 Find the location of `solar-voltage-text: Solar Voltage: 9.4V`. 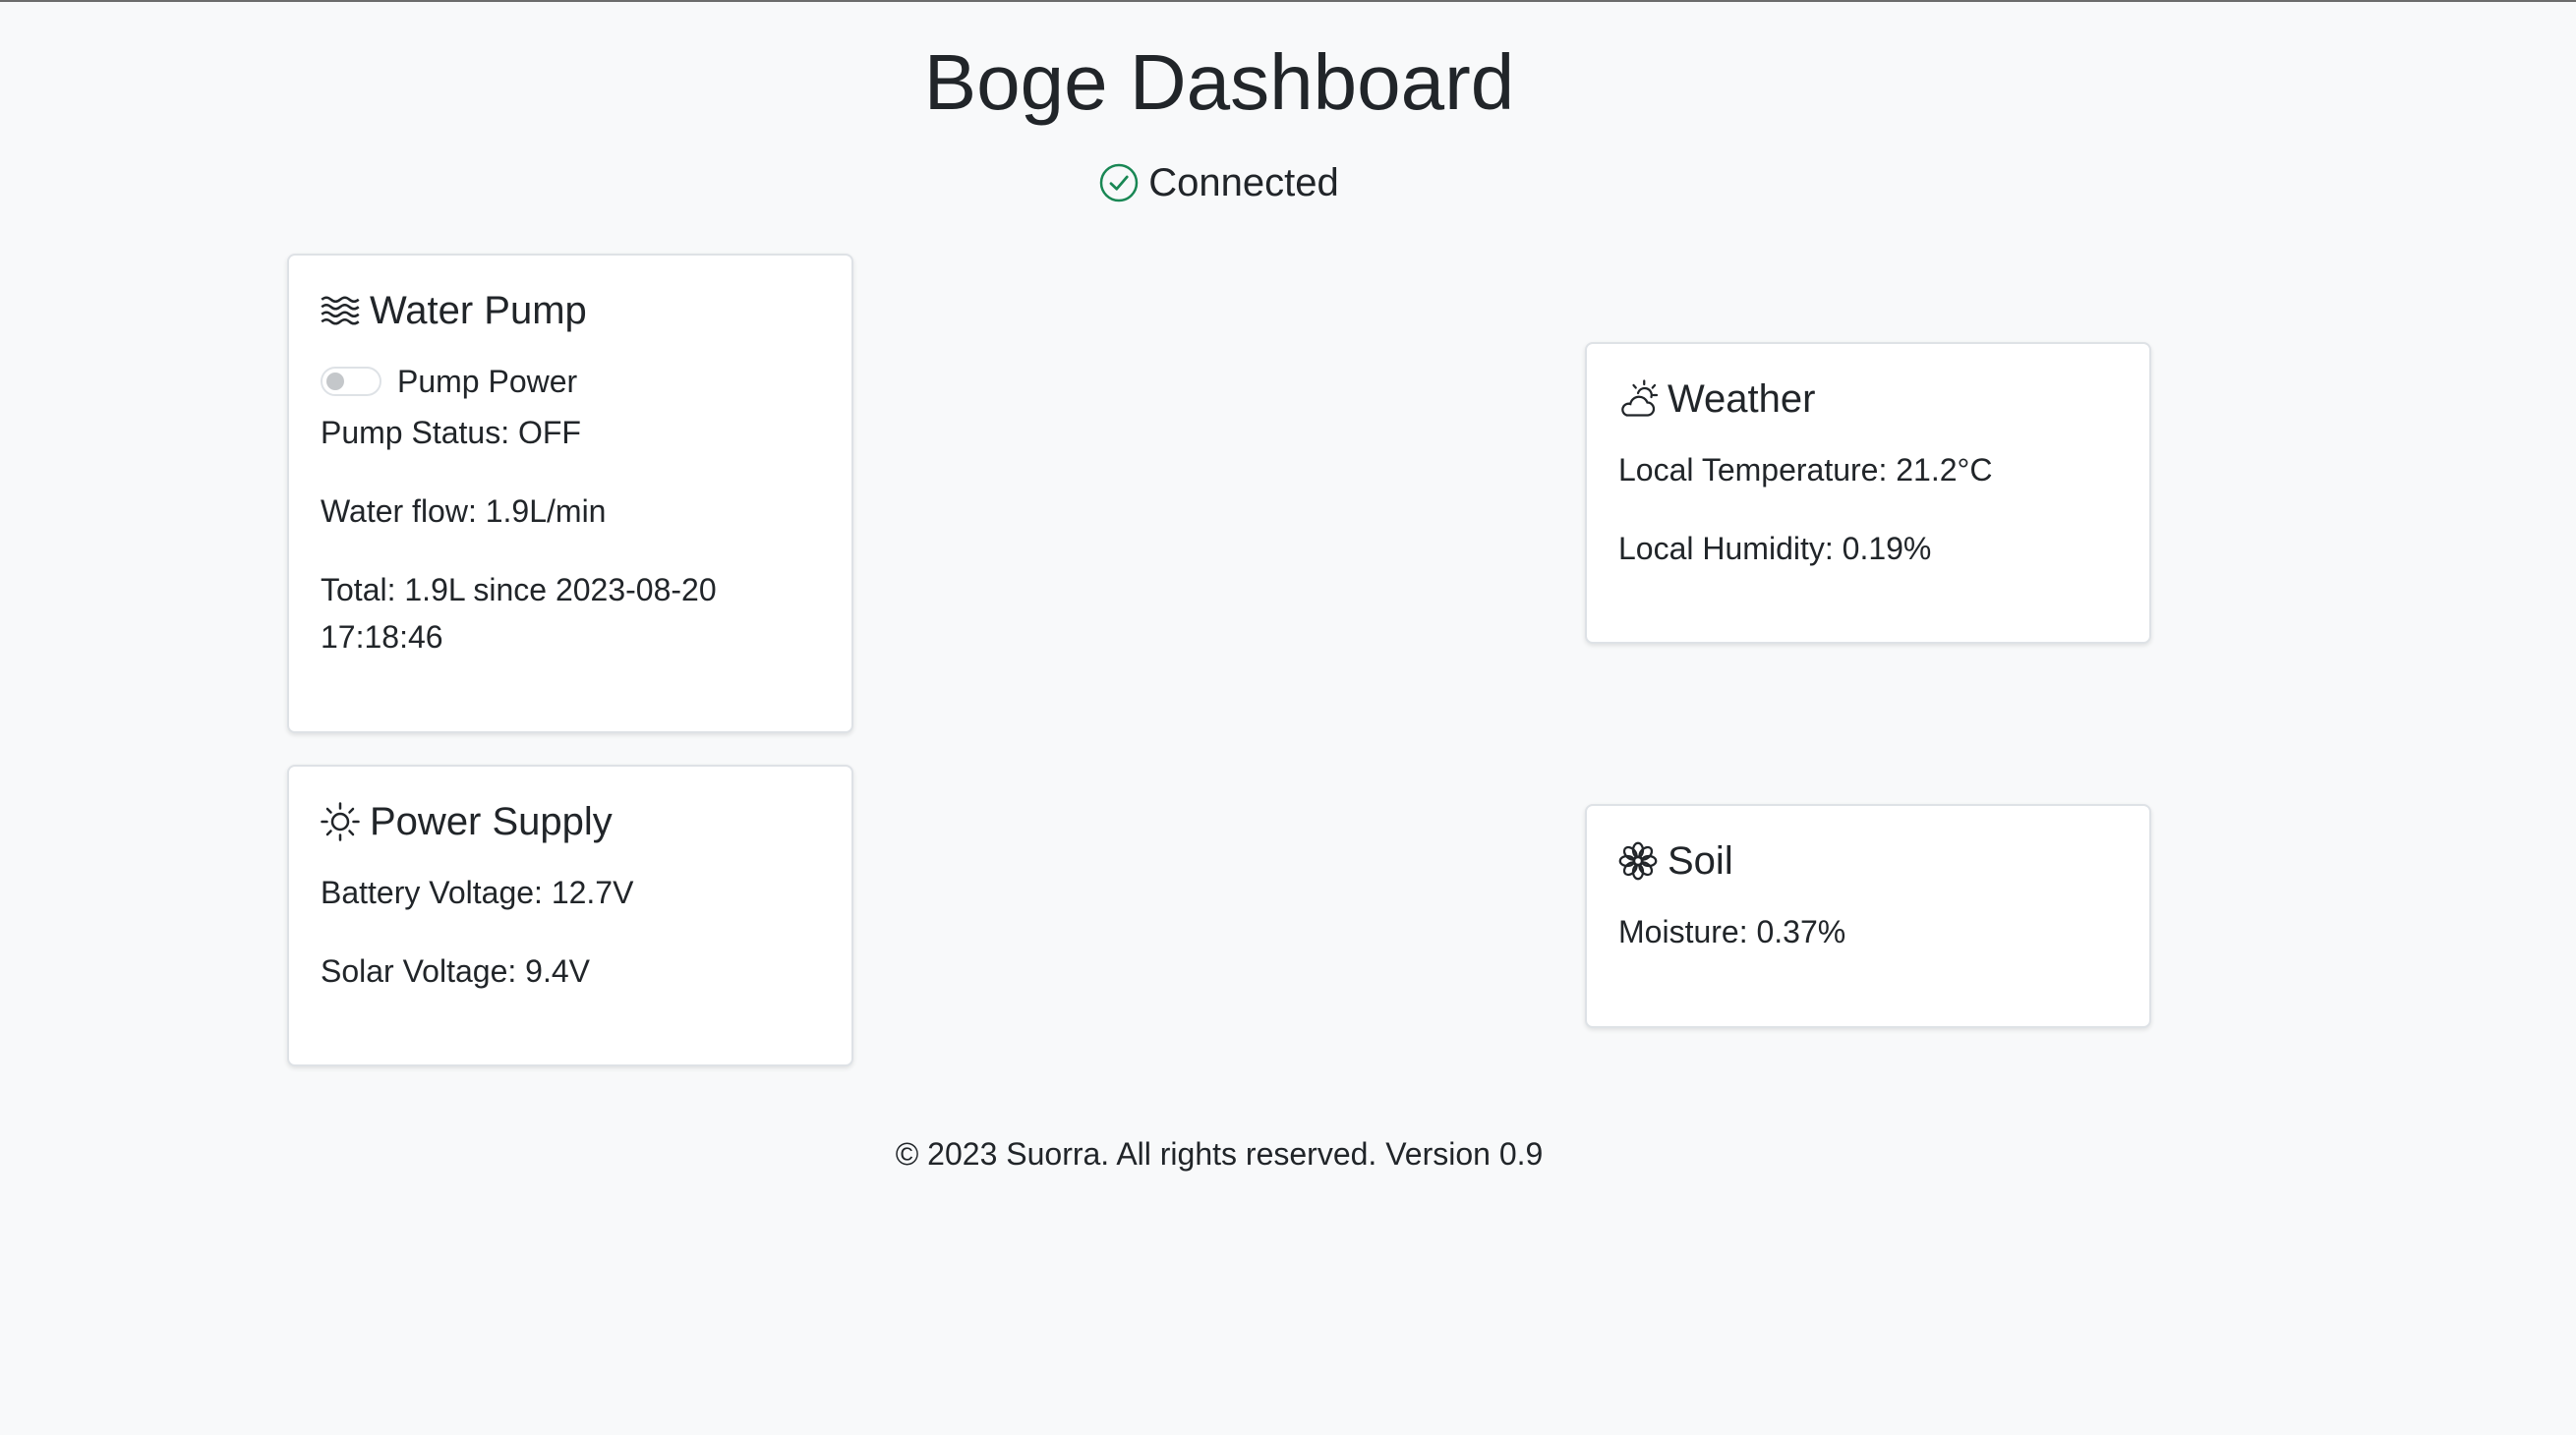

solar-voltage-text: Solar Voltage: 9.4V is located at coordinates (455, 971).